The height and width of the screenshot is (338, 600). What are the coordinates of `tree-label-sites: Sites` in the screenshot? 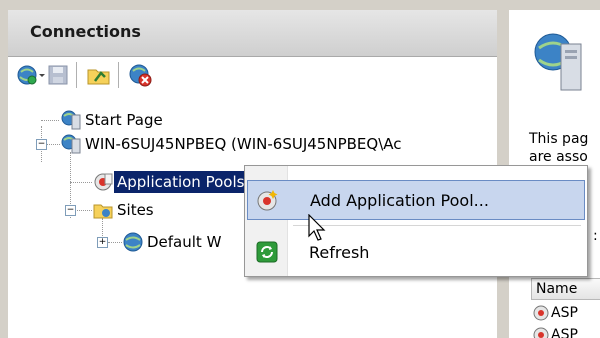 It's located at (135, 210).